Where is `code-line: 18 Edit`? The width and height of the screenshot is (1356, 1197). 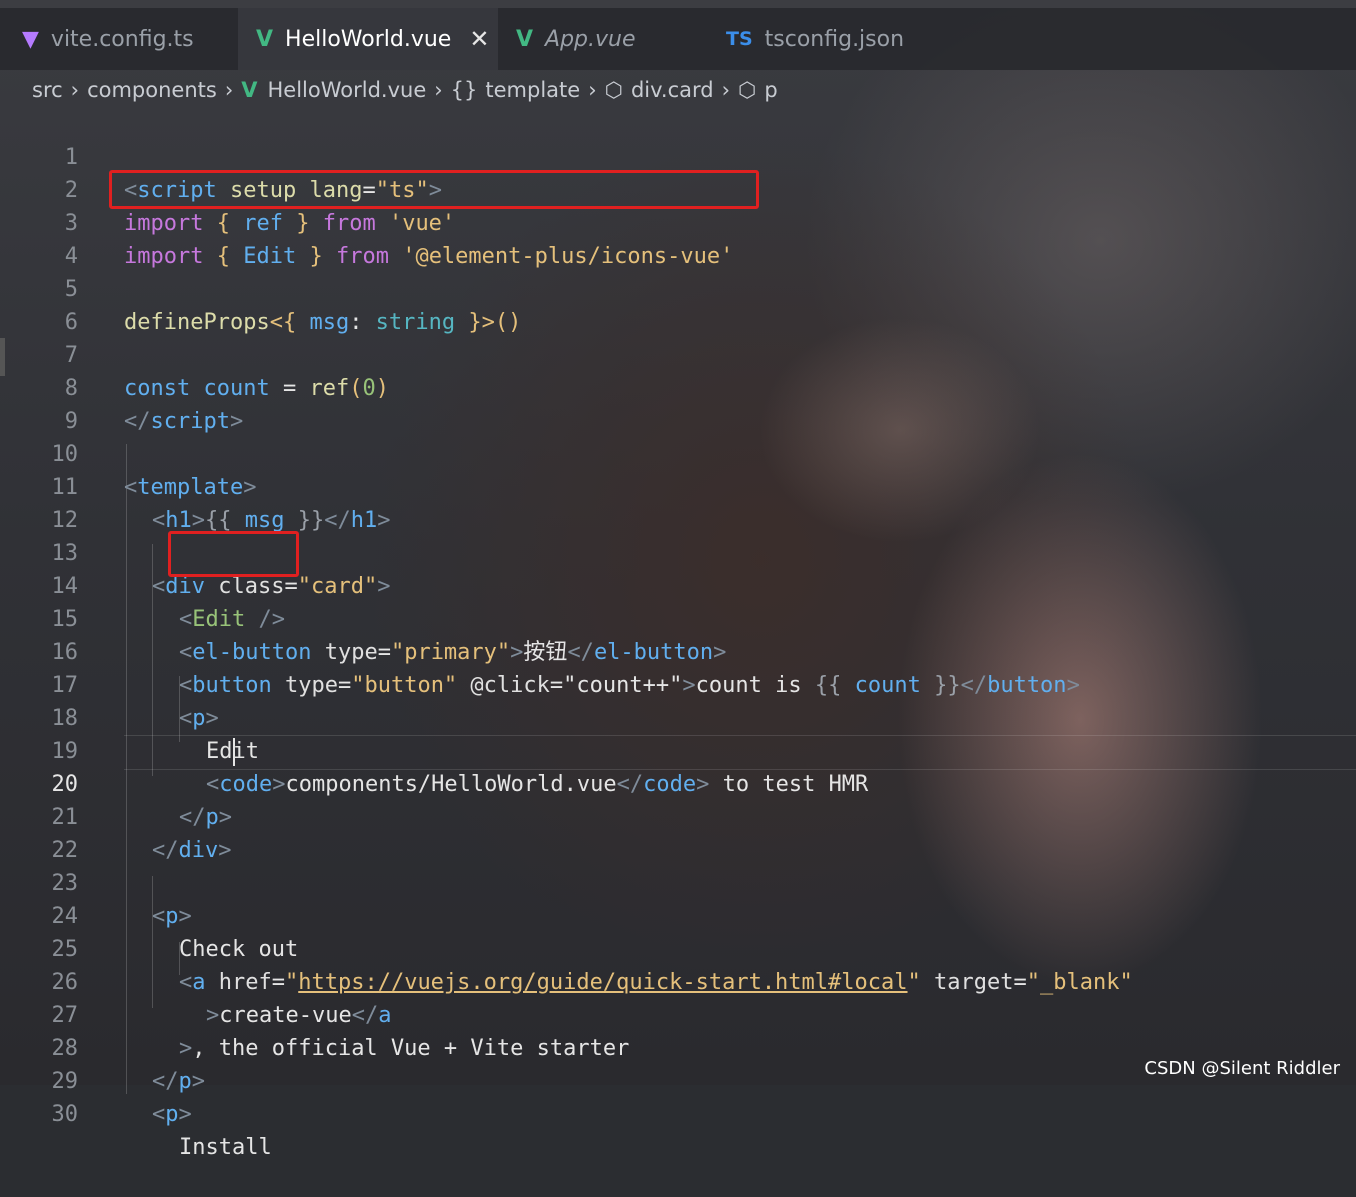 code-line: 18 Edit is located at coordinates (678, 716).